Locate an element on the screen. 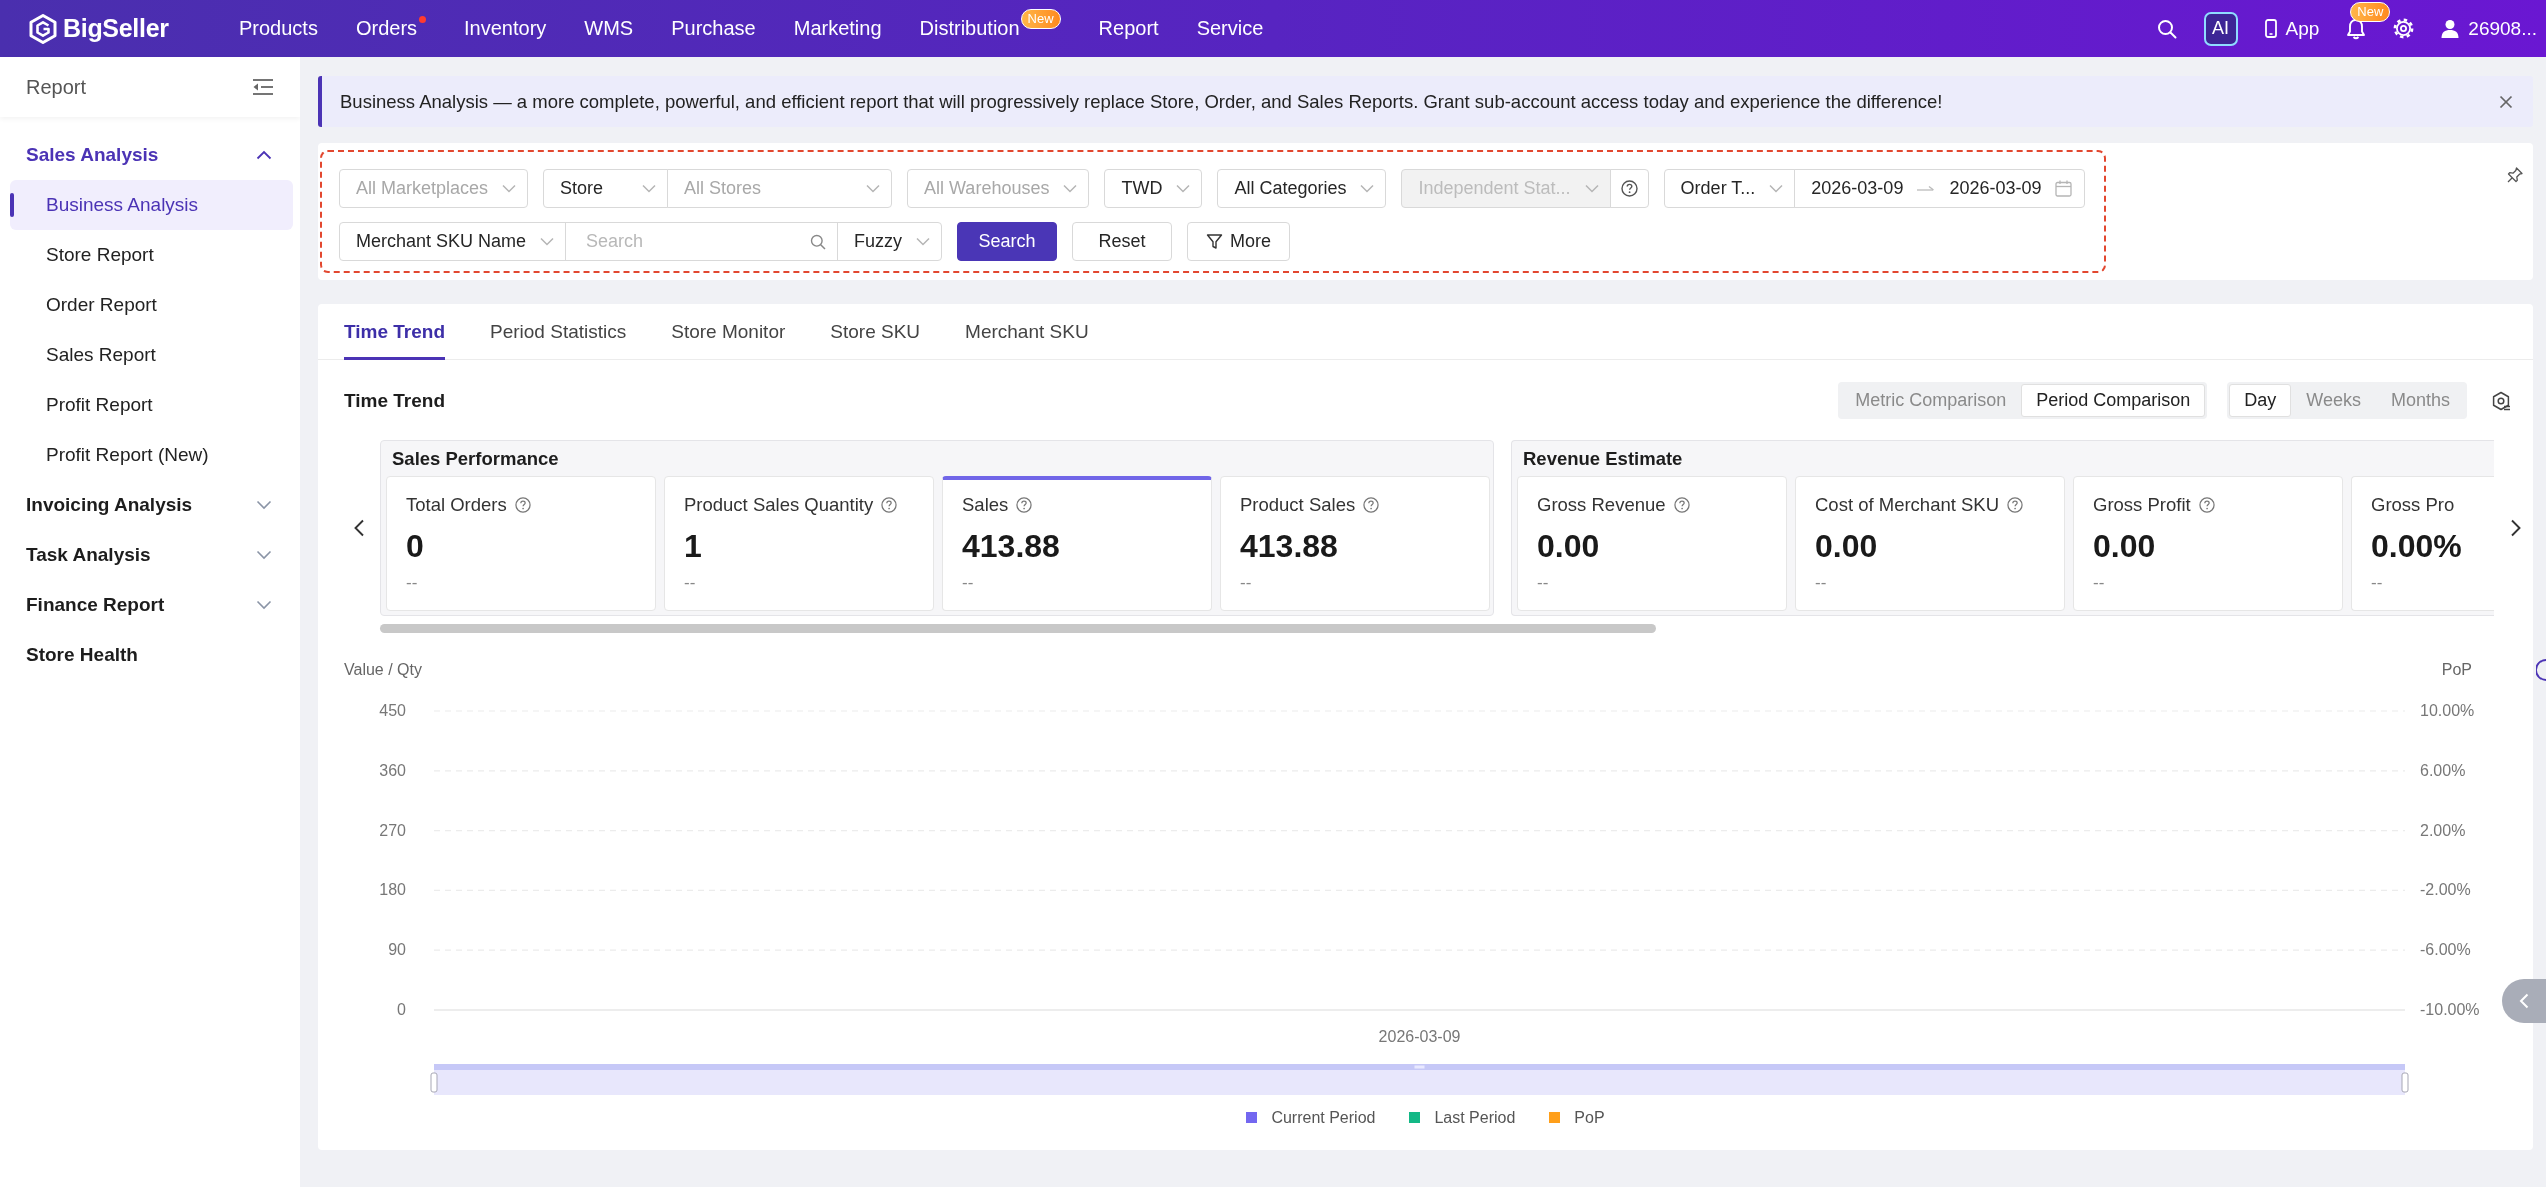 Image resolution: width=2546 pixels, height=1187 pixels. menu-group: Invoicing Analysis is located at coordinates (150, 505).